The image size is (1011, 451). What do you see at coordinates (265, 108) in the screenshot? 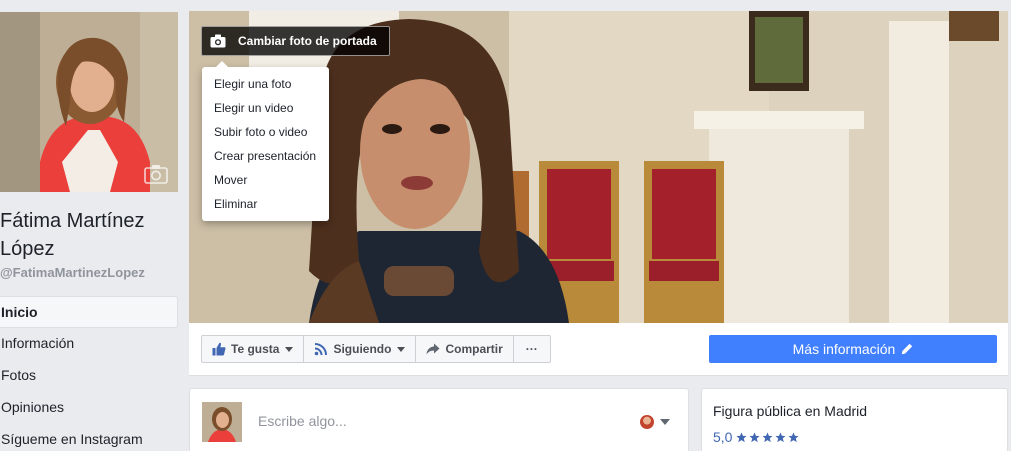
I see `menu-choose-video: Elegir un video` at bounding box center [265, 108].